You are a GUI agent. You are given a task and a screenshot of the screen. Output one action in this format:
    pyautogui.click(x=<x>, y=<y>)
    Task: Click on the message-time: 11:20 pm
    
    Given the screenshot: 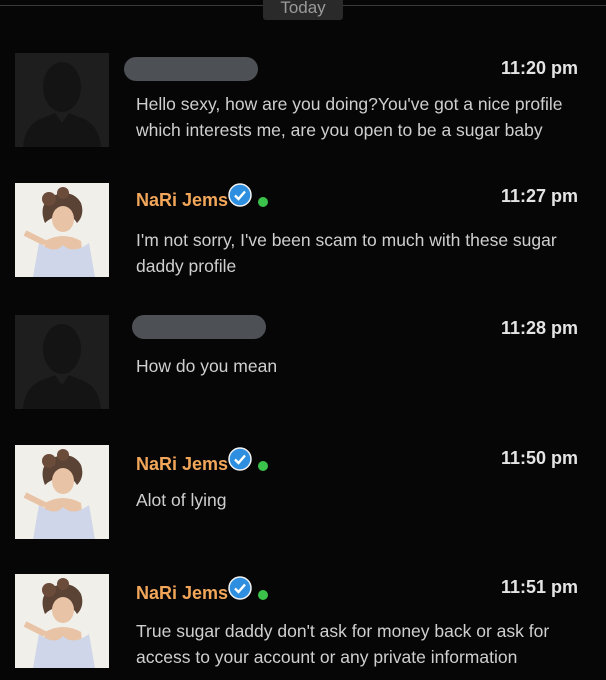 What is the action you would take?
    pyautogui.click(x=539, y=68)
    